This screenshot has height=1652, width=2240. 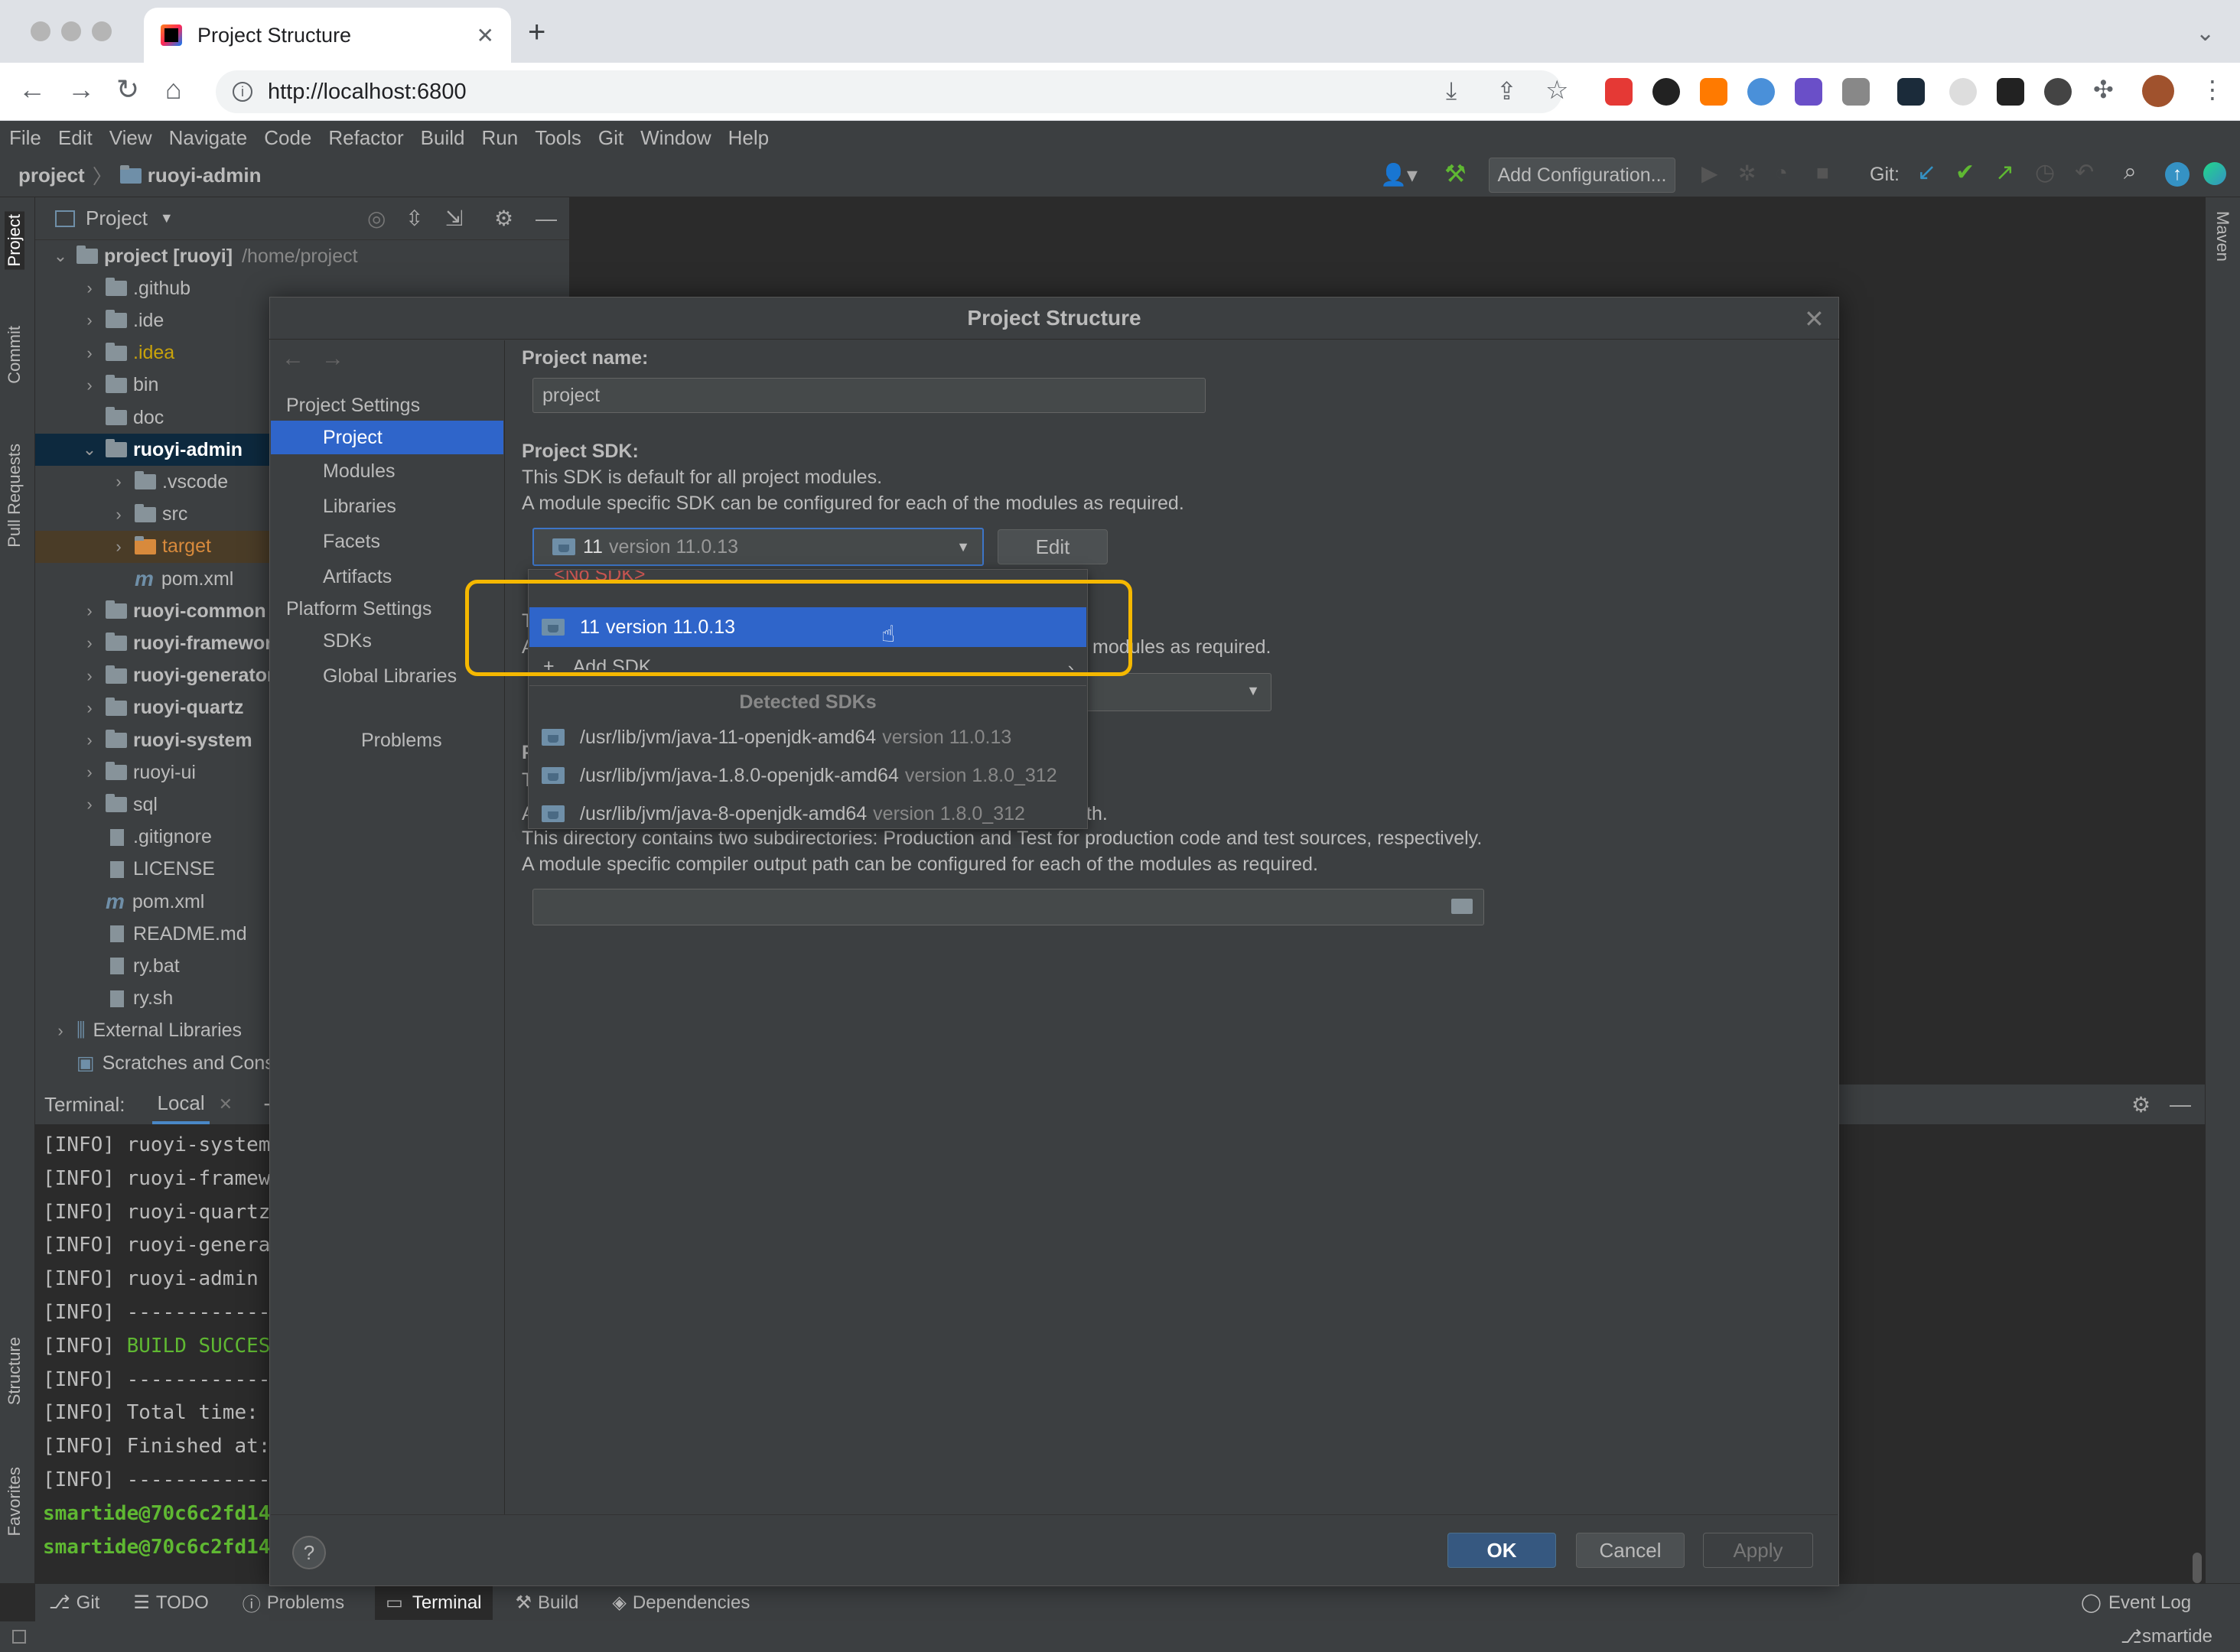 What do you see at coordinates (14, 1502) in the screenshot?
I see `tool-tab-favorites: Favorites` at bounding box center [14, 1502].